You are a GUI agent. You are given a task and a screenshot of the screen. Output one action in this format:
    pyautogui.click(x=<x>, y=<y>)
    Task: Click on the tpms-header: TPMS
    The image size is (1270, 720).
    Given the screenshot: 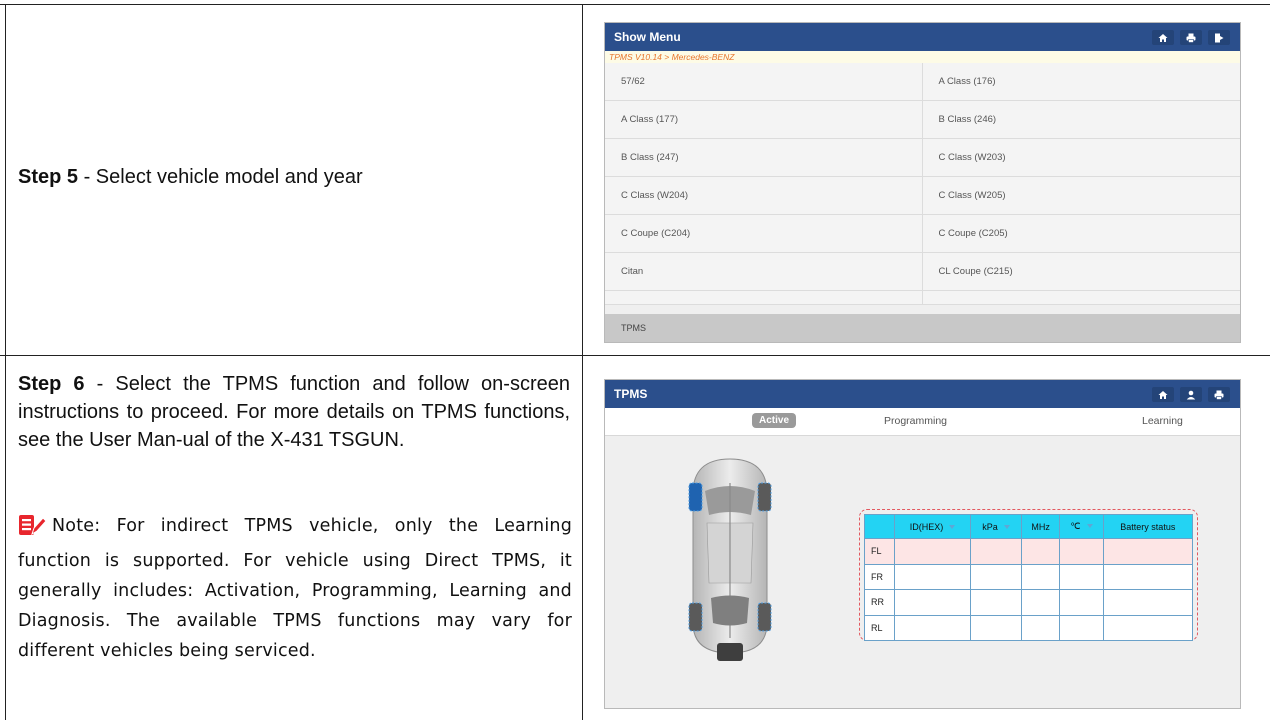 What is the action you would take?
    pyautogui.click(x=922, y=394)
    